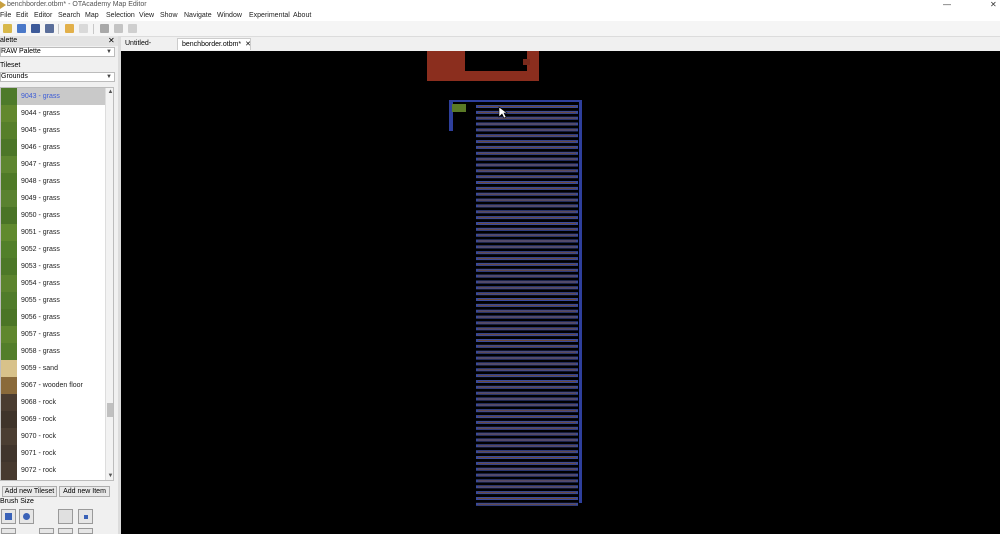 The image size is (1000, 534). Describe the element at coordinates (61, 436) in the screenshot. I see `list-item: 9070 - rock` at that location.